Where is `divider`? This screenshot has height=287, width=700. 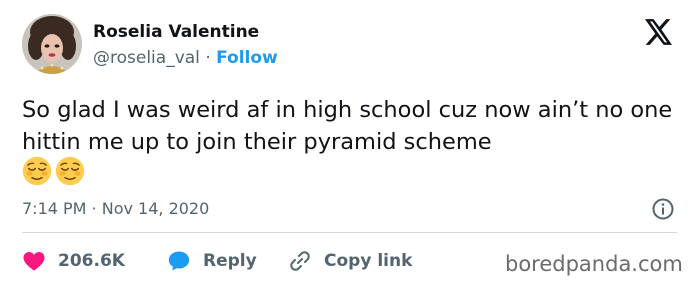
divider is located at coordinates (349, 232).